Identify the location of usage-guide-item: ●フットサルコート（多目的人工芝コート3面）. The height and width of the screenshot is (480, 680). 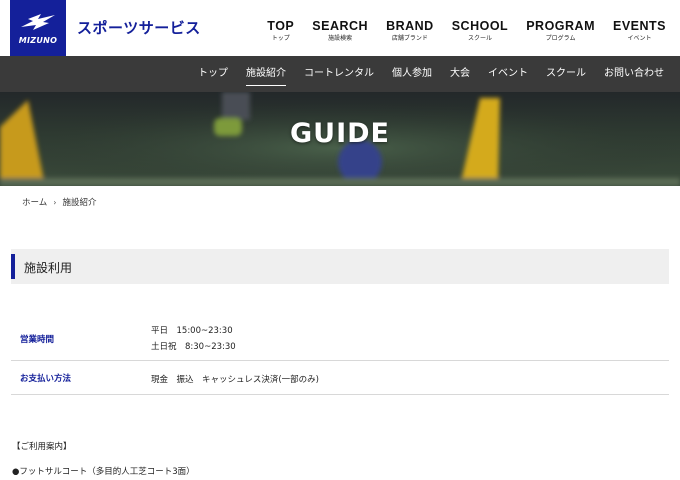
(103, 472).